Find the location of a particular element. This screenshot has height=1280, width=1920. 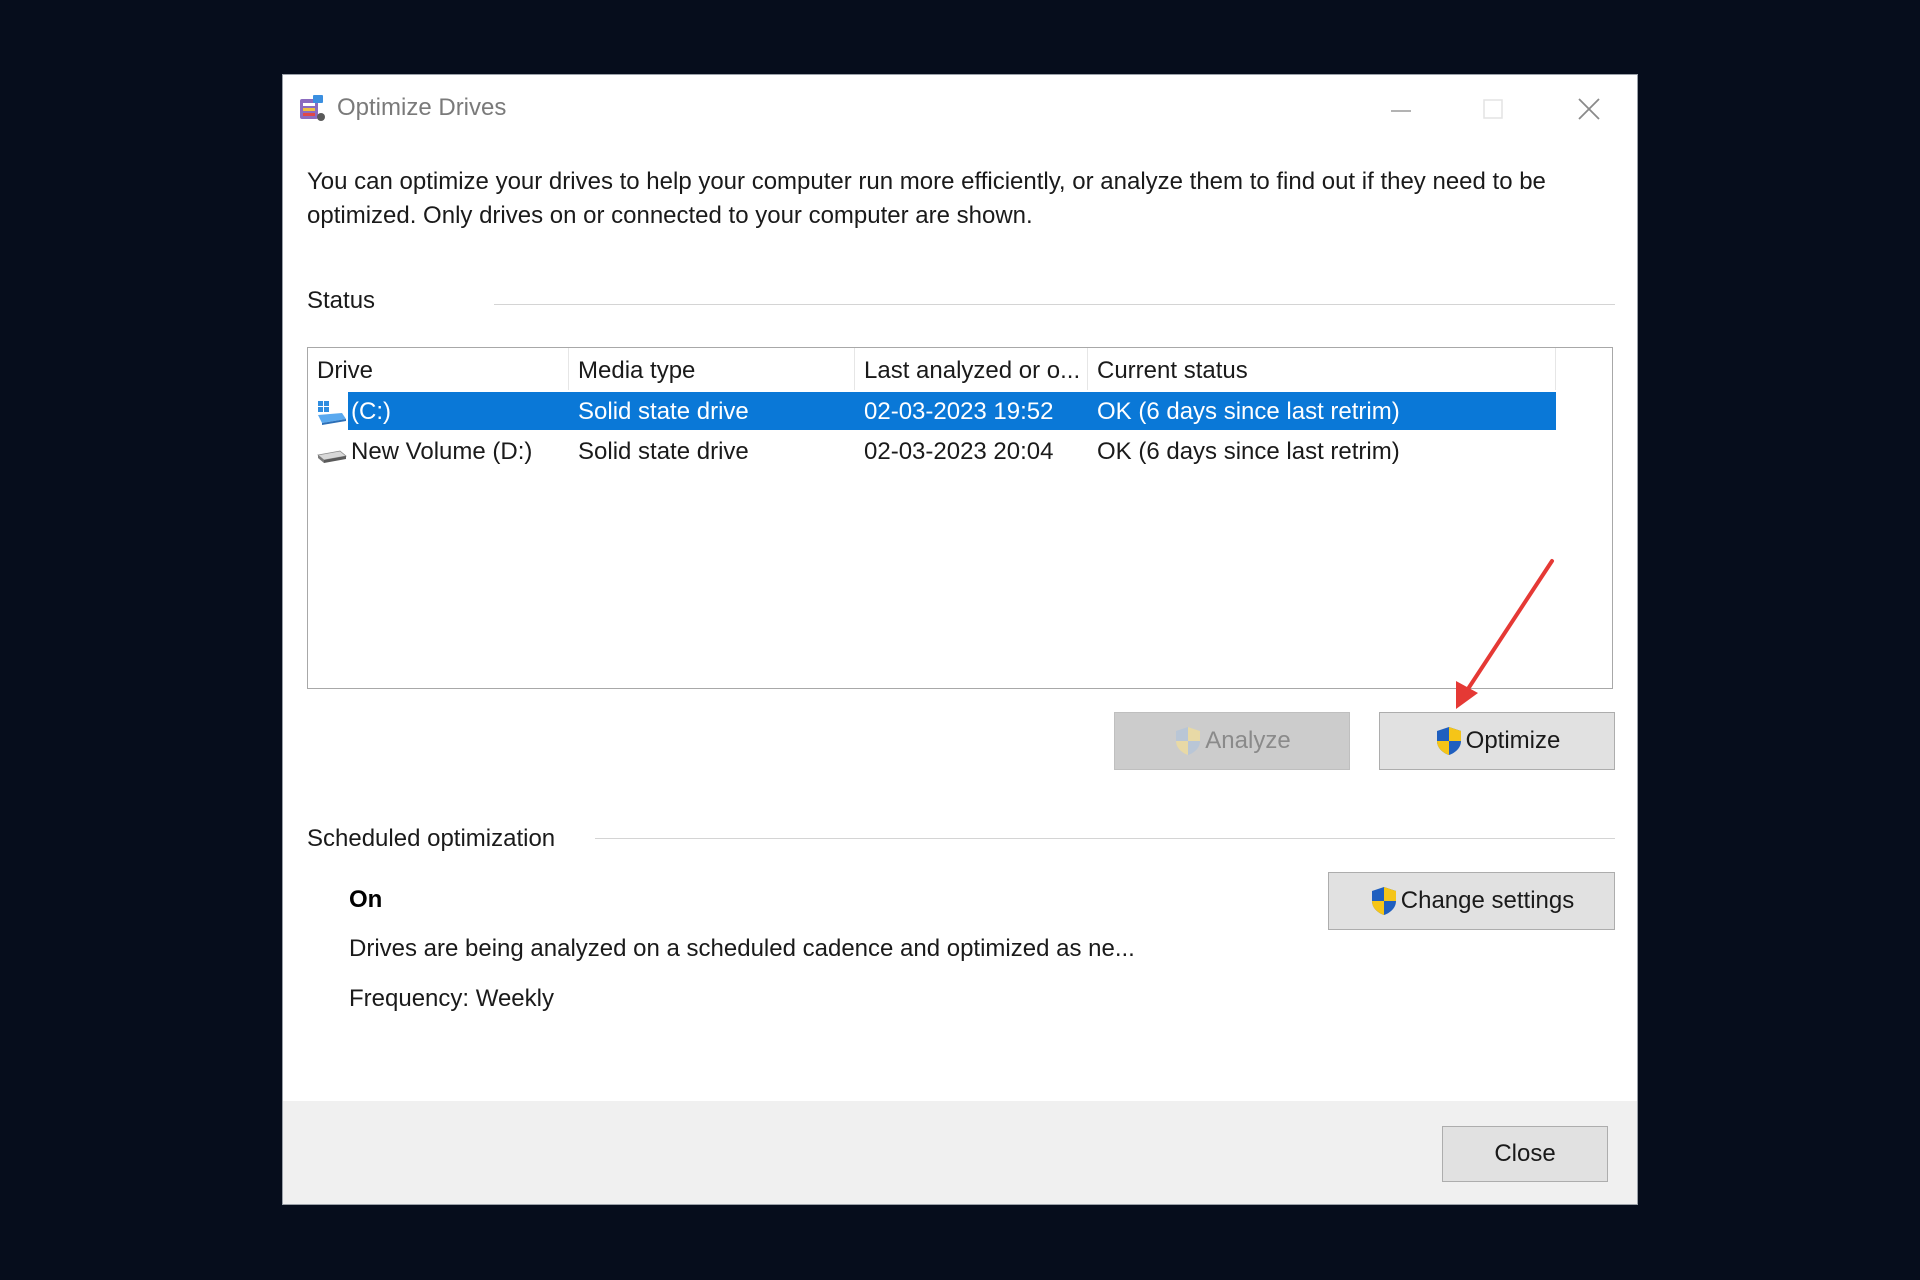

close-button: Close is located at coordinates (1525, 1154).